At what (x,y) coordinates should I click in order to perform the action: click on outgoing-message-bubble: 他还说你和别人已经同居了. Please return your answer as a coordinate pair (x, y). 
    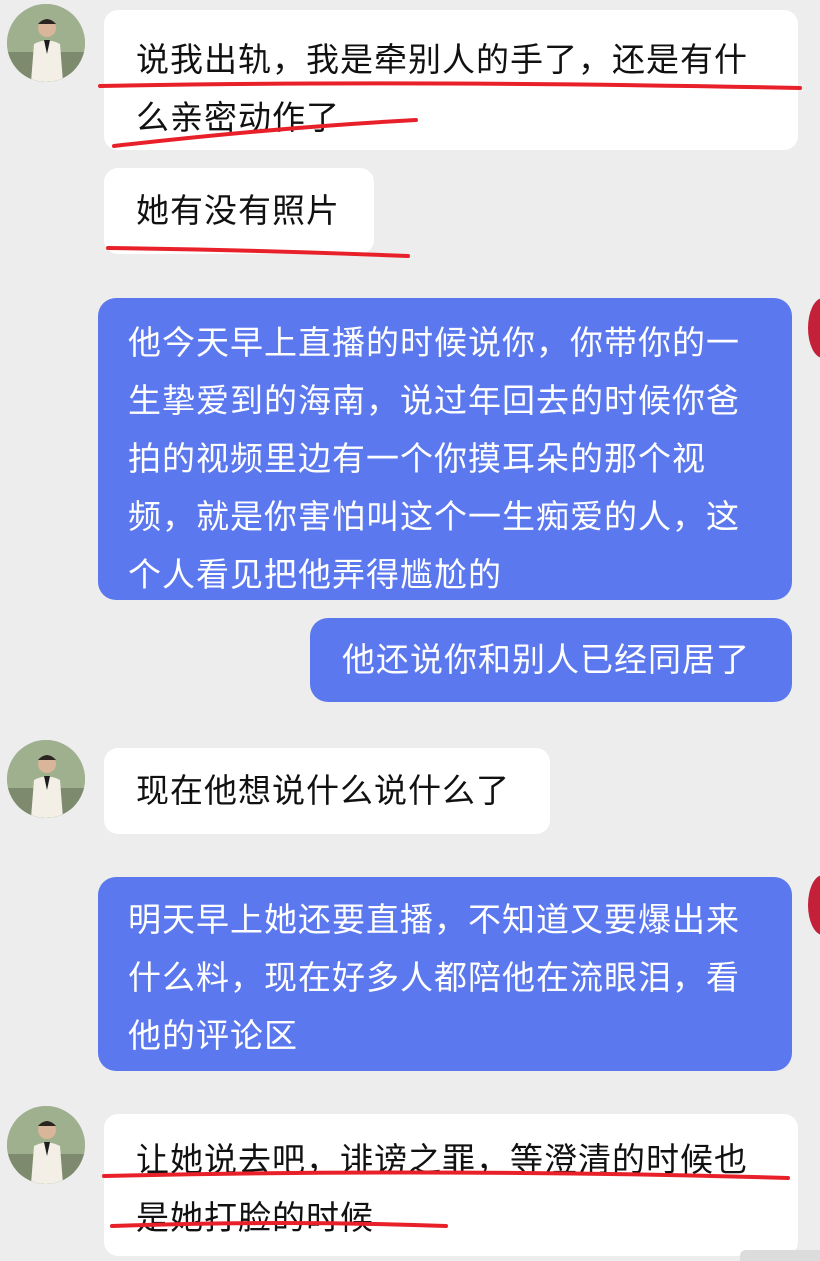
    Looking at the image, I should click on (551, 660).